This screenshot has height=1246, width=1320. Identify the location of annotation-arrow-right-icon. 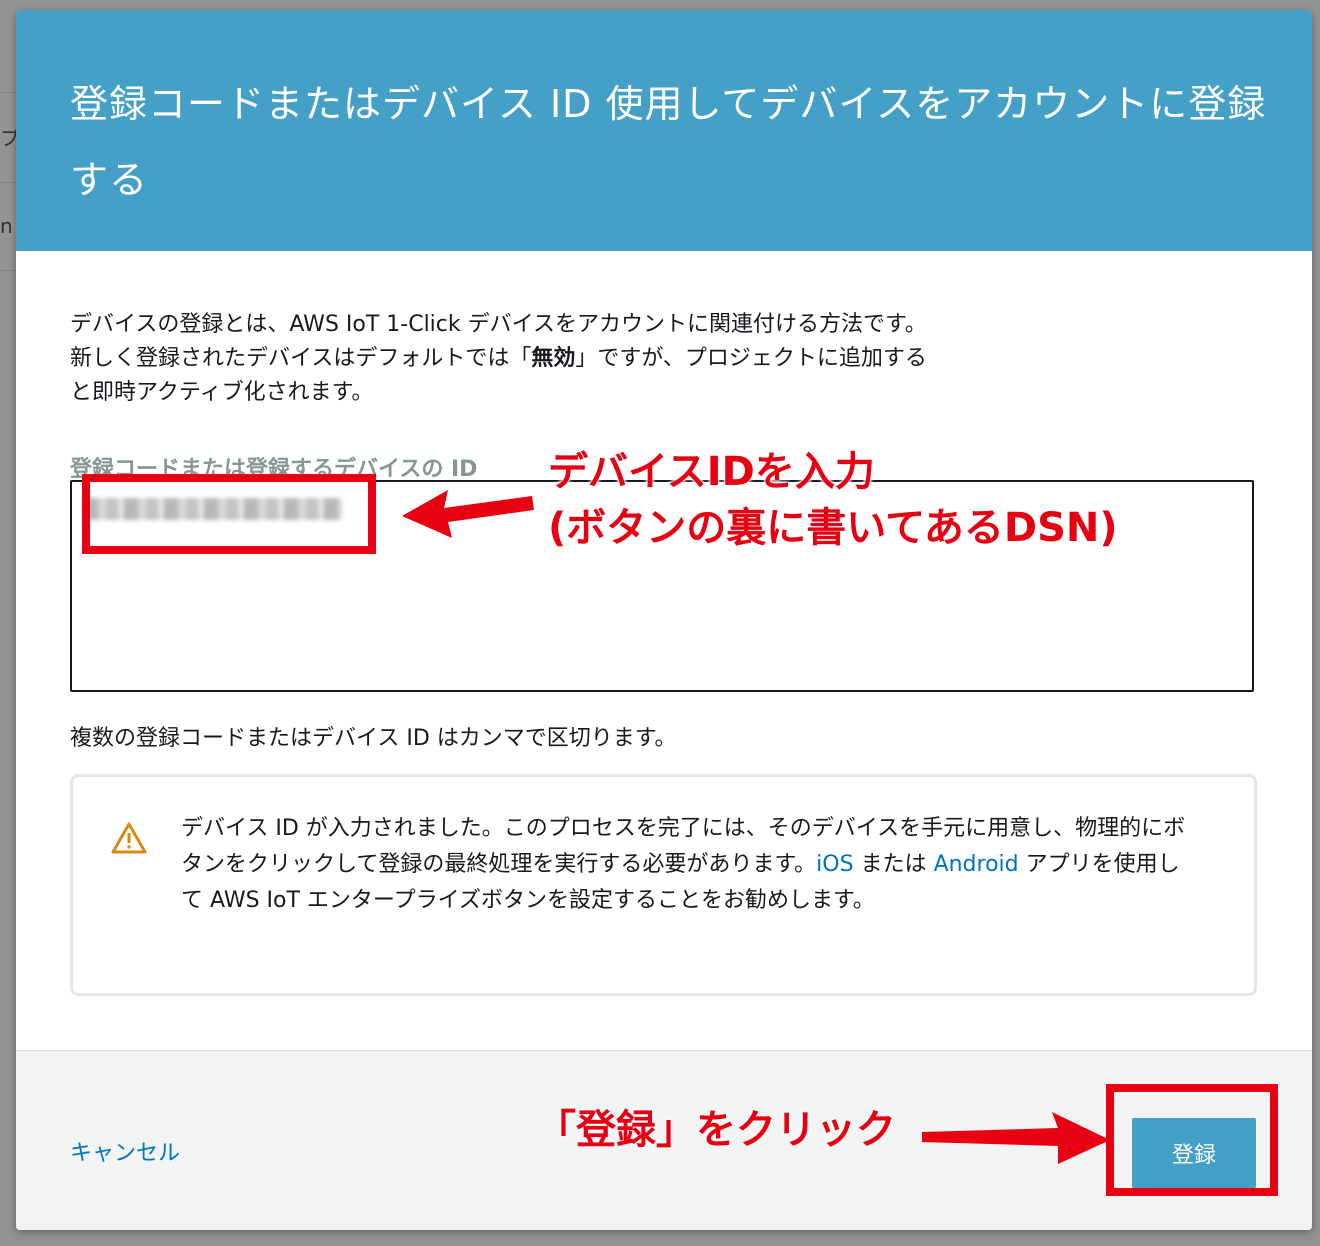
(1016, 1138).